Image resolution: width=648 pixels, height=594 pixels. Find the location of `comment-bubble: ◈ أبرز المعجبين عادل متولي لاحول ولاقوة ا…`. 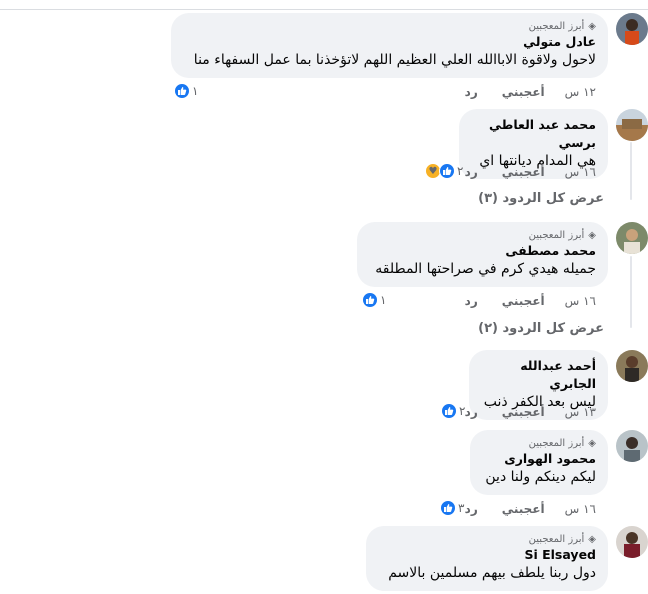

comment-bubble: ◈ أبرز المعجبين عادل متولي لاحول ولاقوة ا… is located at coordinates (389, 45).